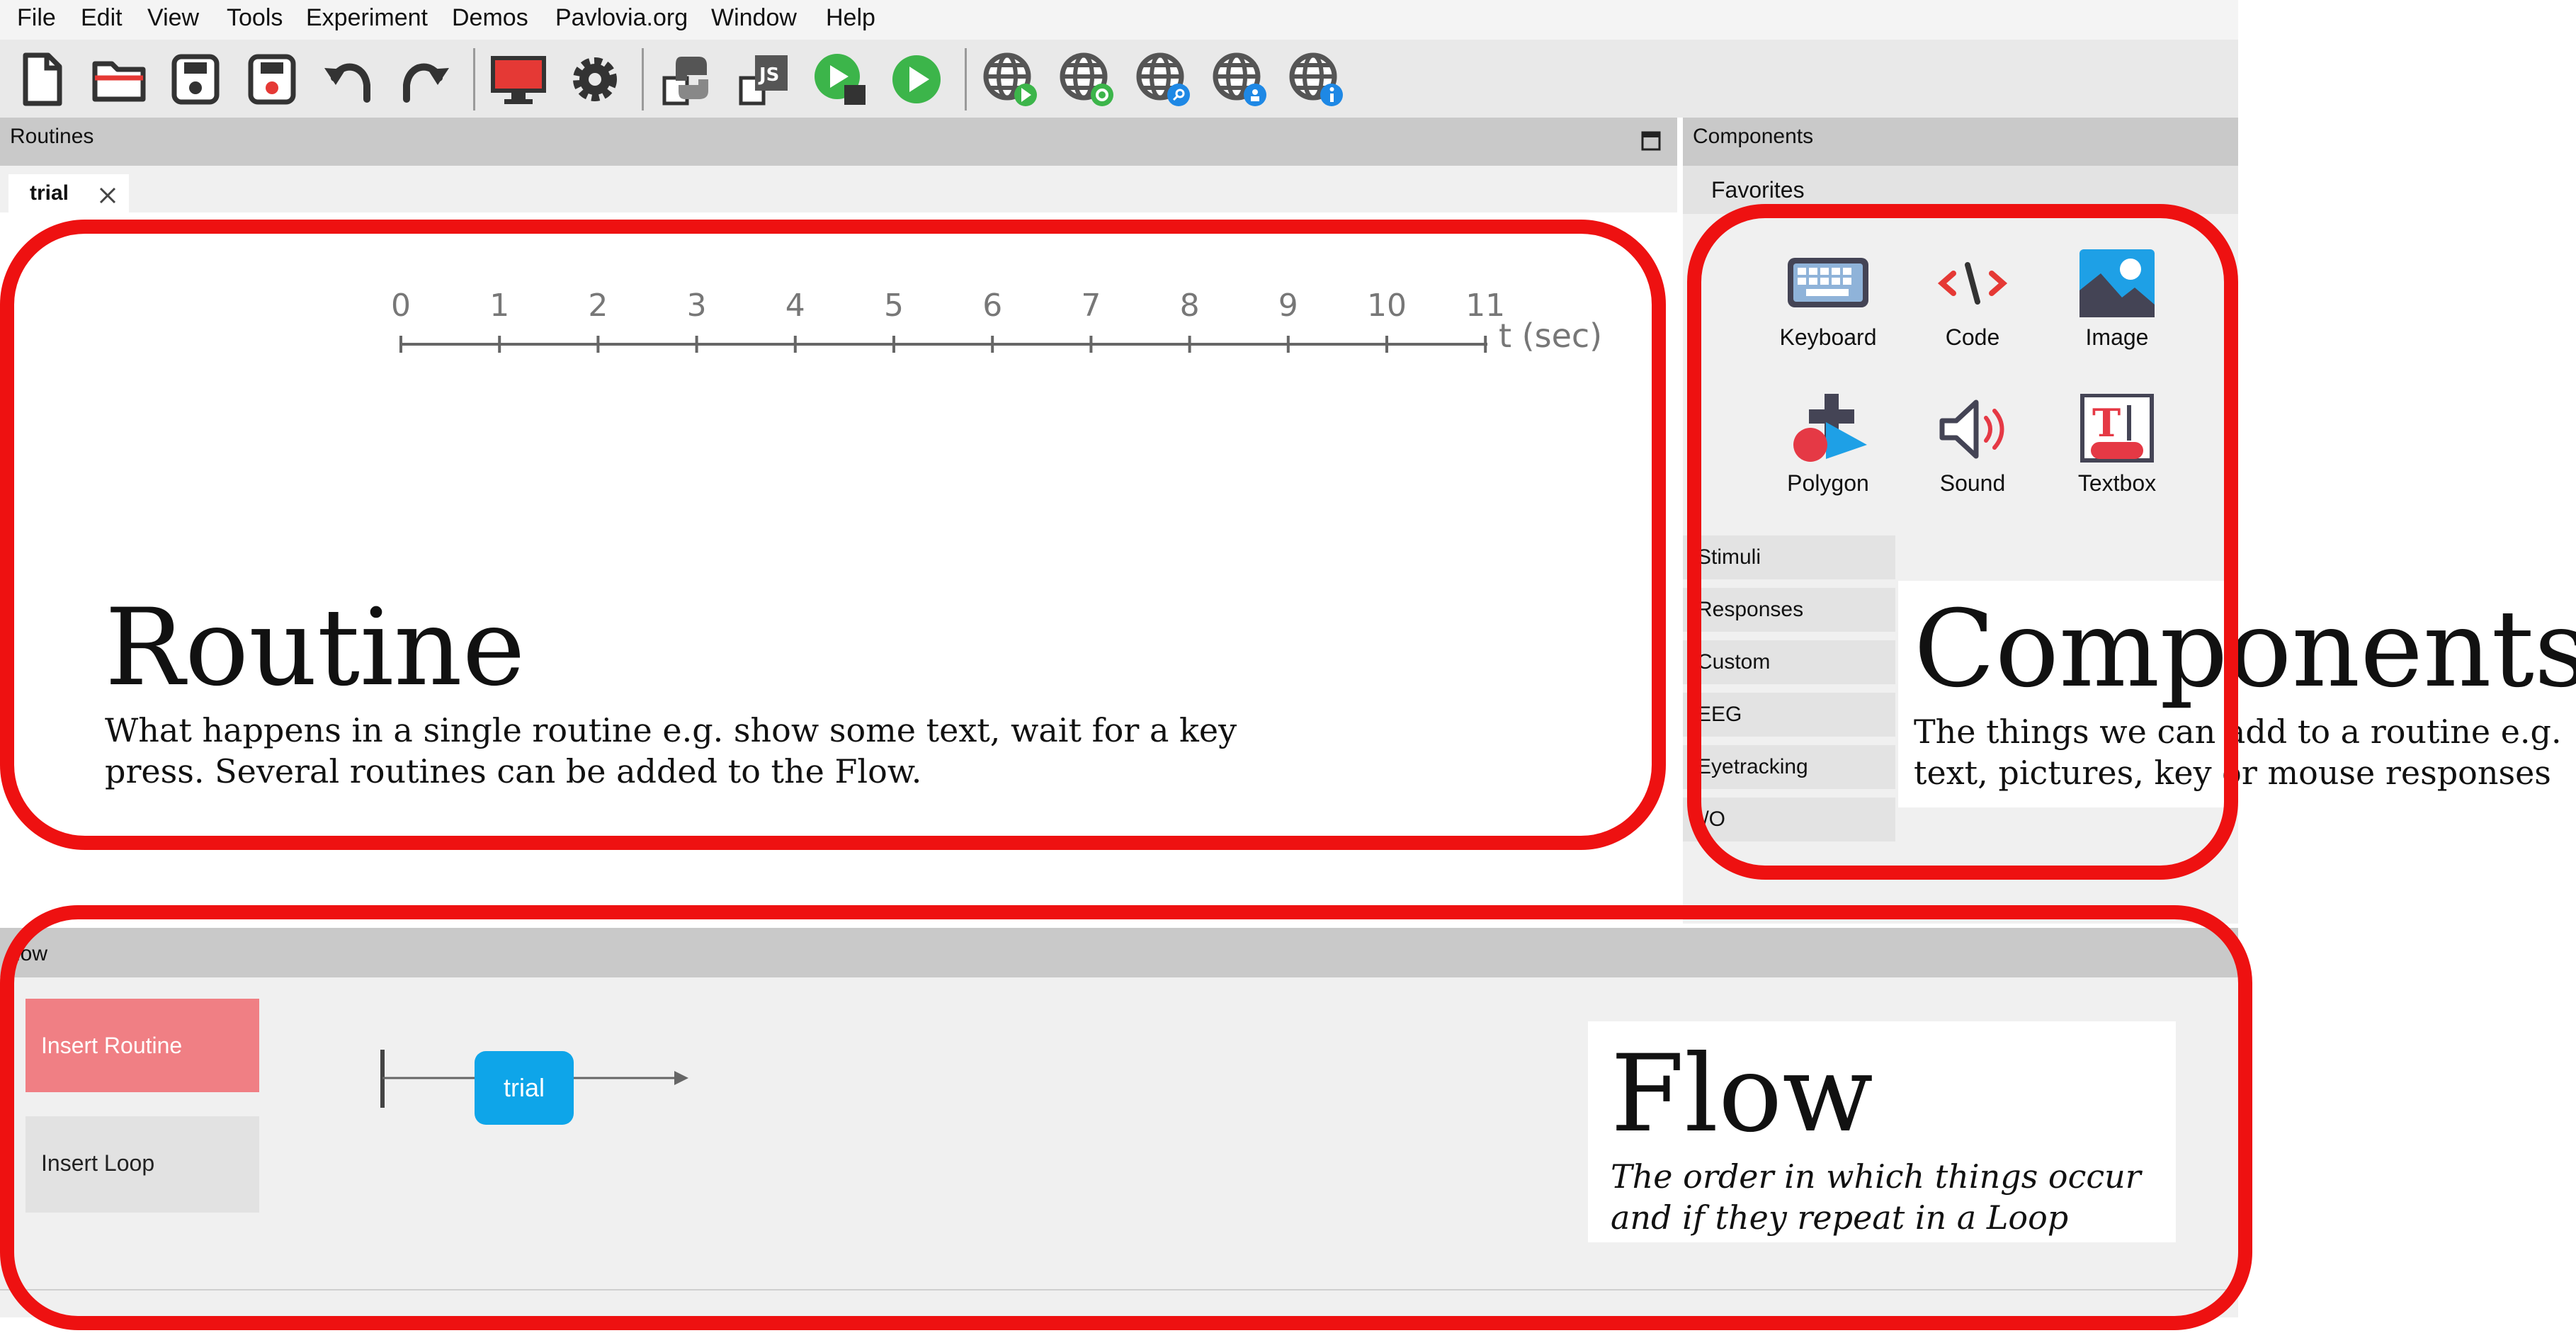 This screenshot has height=1333, width=2576. Describe the element at coordinates (754, 18) in the screenshot. I see `menu-window: Window` at that location.